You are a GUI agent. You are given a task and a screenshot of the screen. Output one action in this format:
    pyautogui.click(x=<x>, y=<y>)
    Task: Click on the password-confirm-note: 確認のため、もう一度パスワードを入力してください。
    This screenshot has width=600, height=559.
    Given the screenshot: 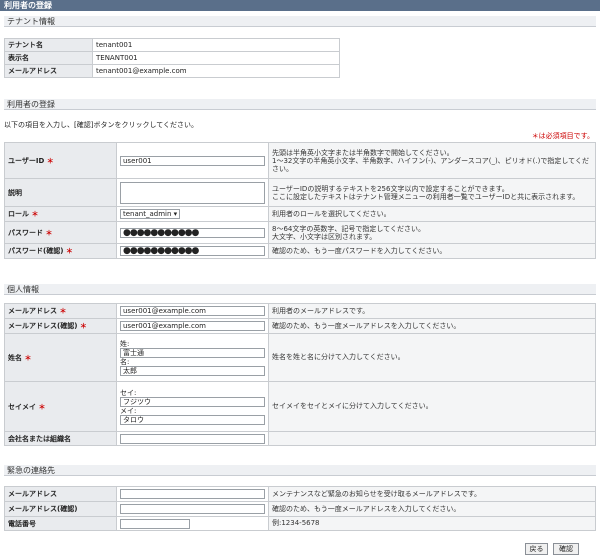 What is the action you would take?
    pyautogui.click(x=432, y=251)
    